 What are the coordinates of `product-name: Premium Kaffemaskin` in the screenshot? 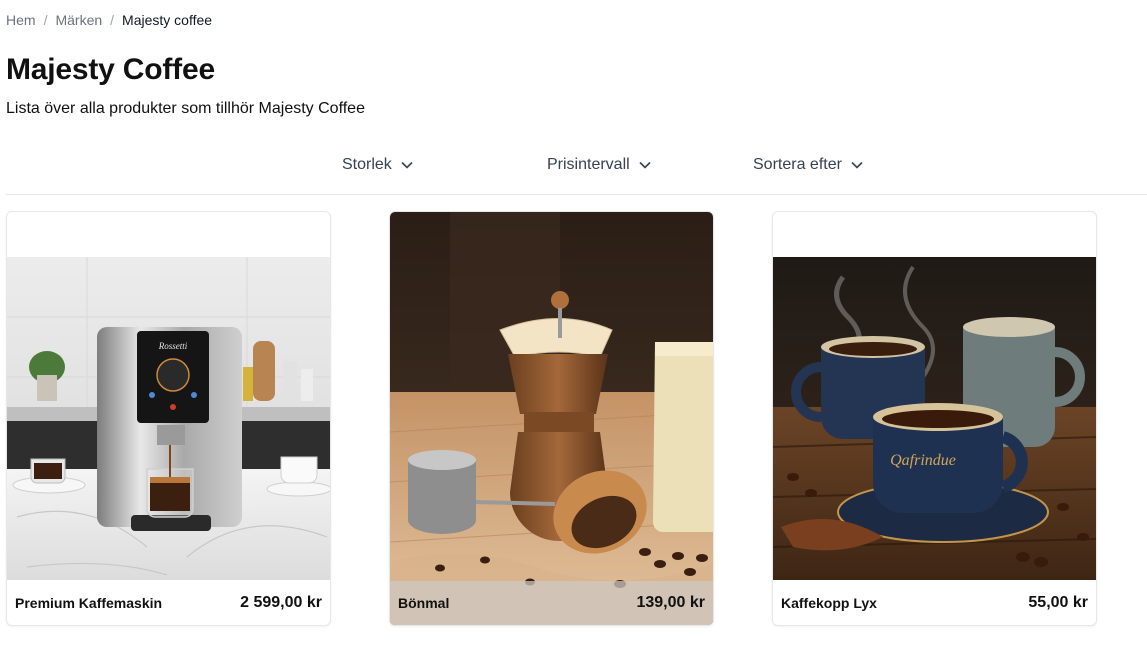 It's located at (89, 603).